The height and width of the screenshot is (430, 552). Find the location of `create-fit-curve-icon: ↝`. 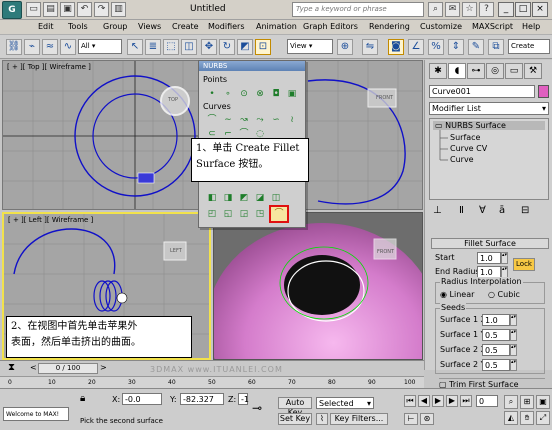

create-fit-curve-icon: ↝ is located at coordinates (244, 120).